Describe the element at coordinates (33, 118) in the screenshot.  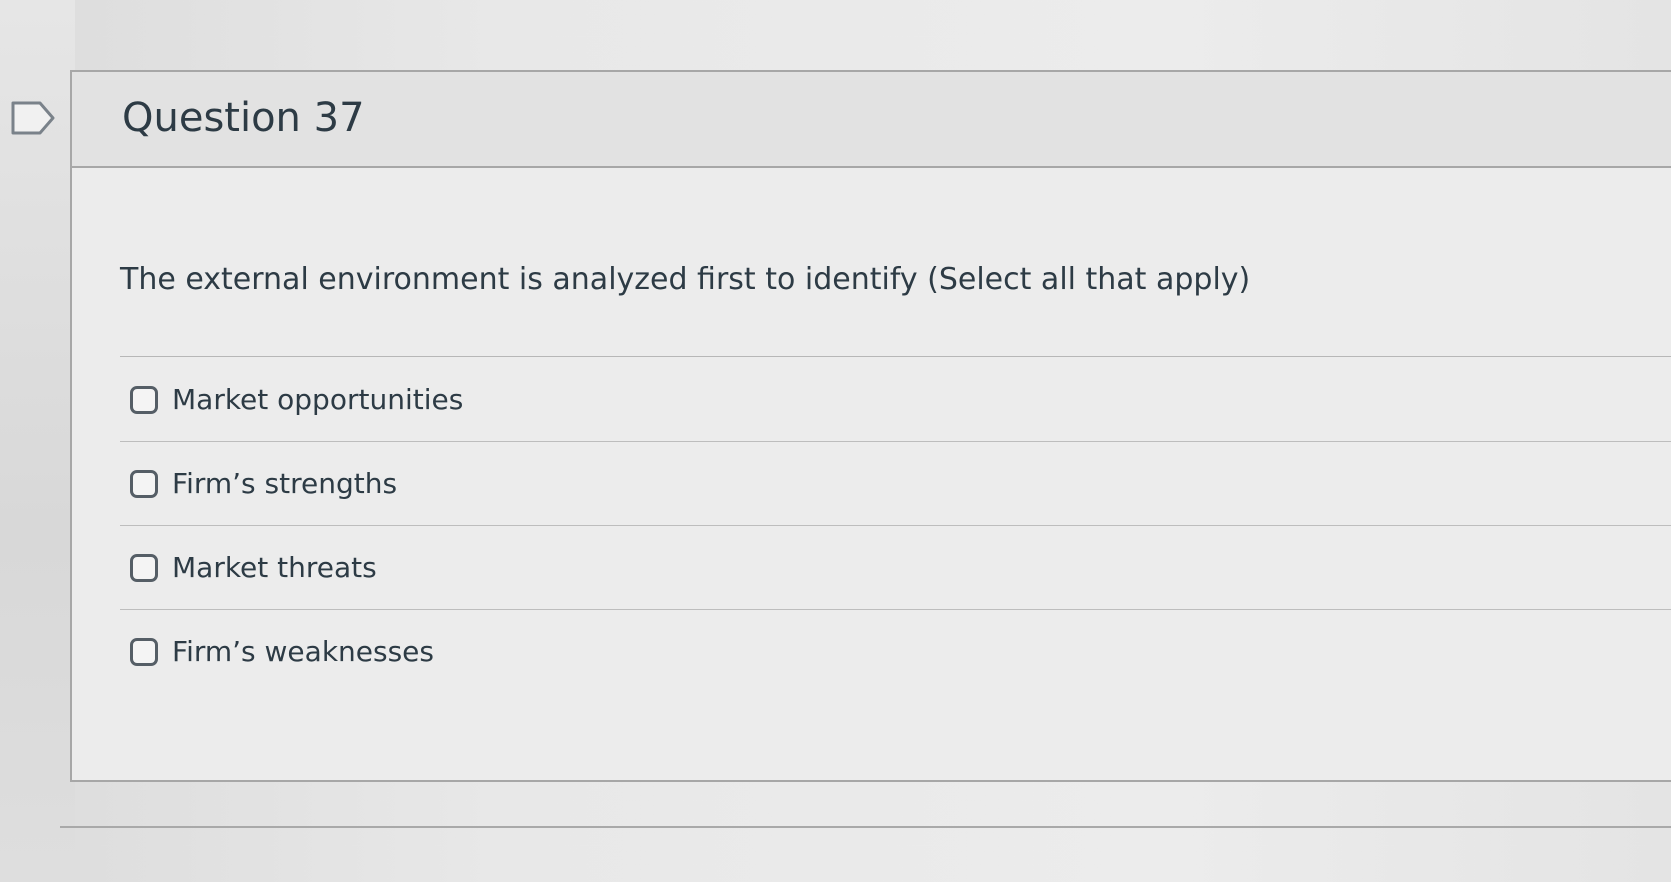
I see `flag-question-icon` at that location.